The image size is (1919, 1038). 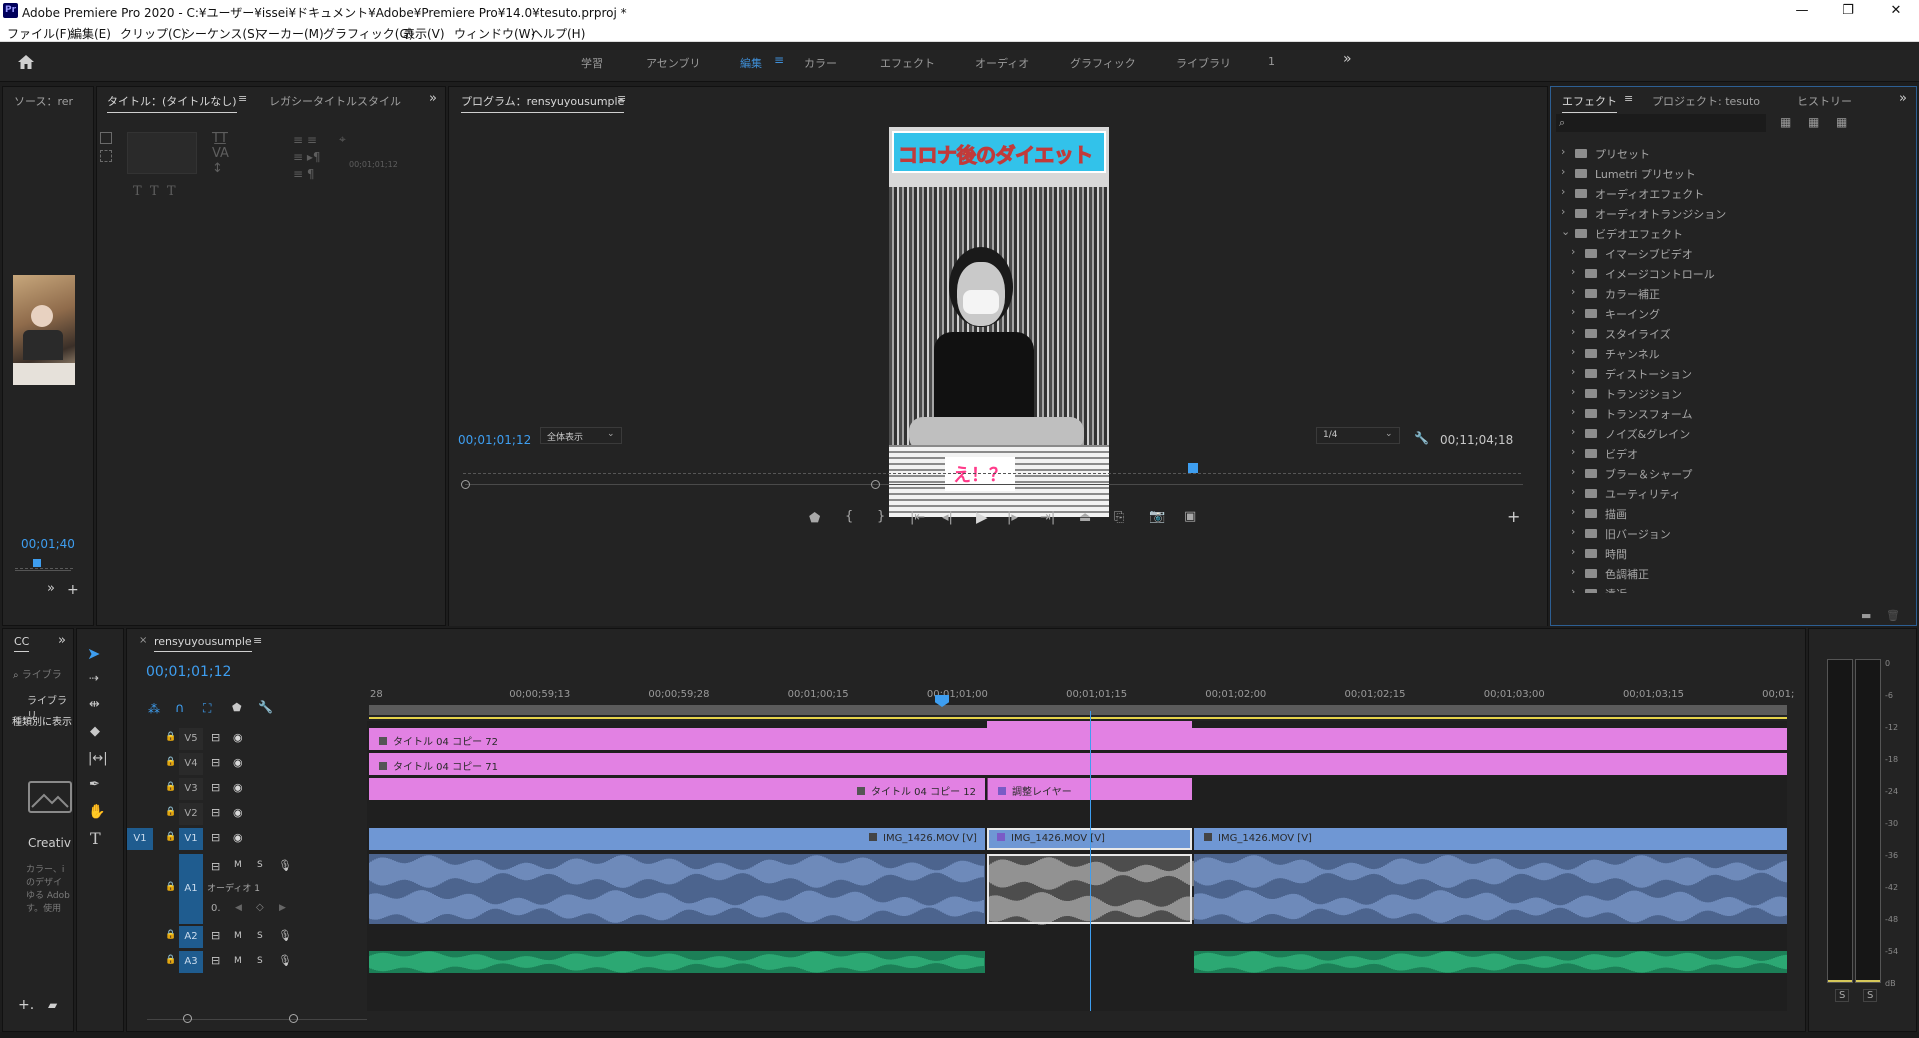 I want to click on workspace-learn: 学習, so click(x=592, y=63).